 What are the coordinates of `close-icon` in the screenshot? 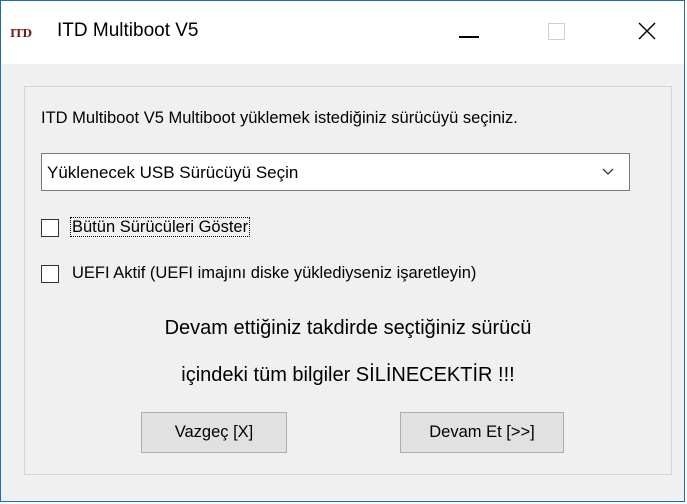 It's located at (647, 31).